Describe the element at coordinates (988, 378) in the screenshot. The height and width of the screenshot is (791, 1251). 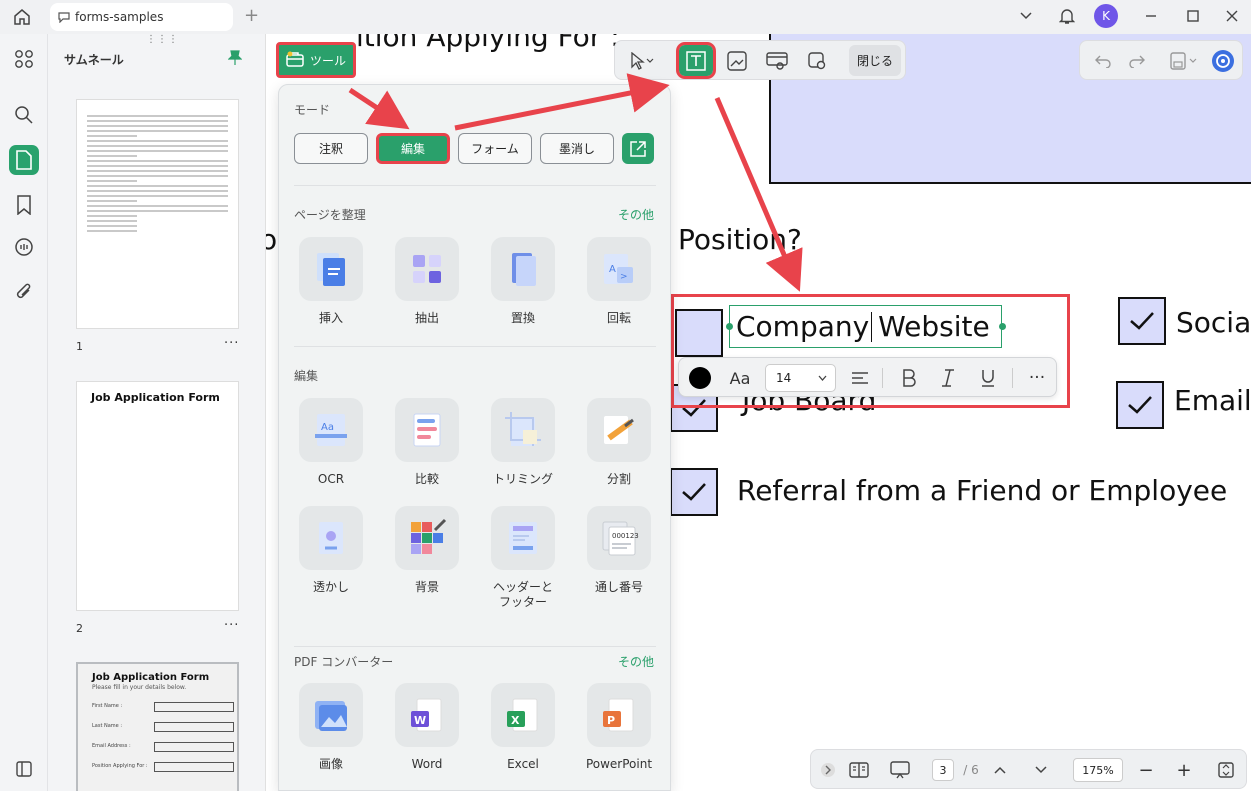
I see `underline-icon` at that location.